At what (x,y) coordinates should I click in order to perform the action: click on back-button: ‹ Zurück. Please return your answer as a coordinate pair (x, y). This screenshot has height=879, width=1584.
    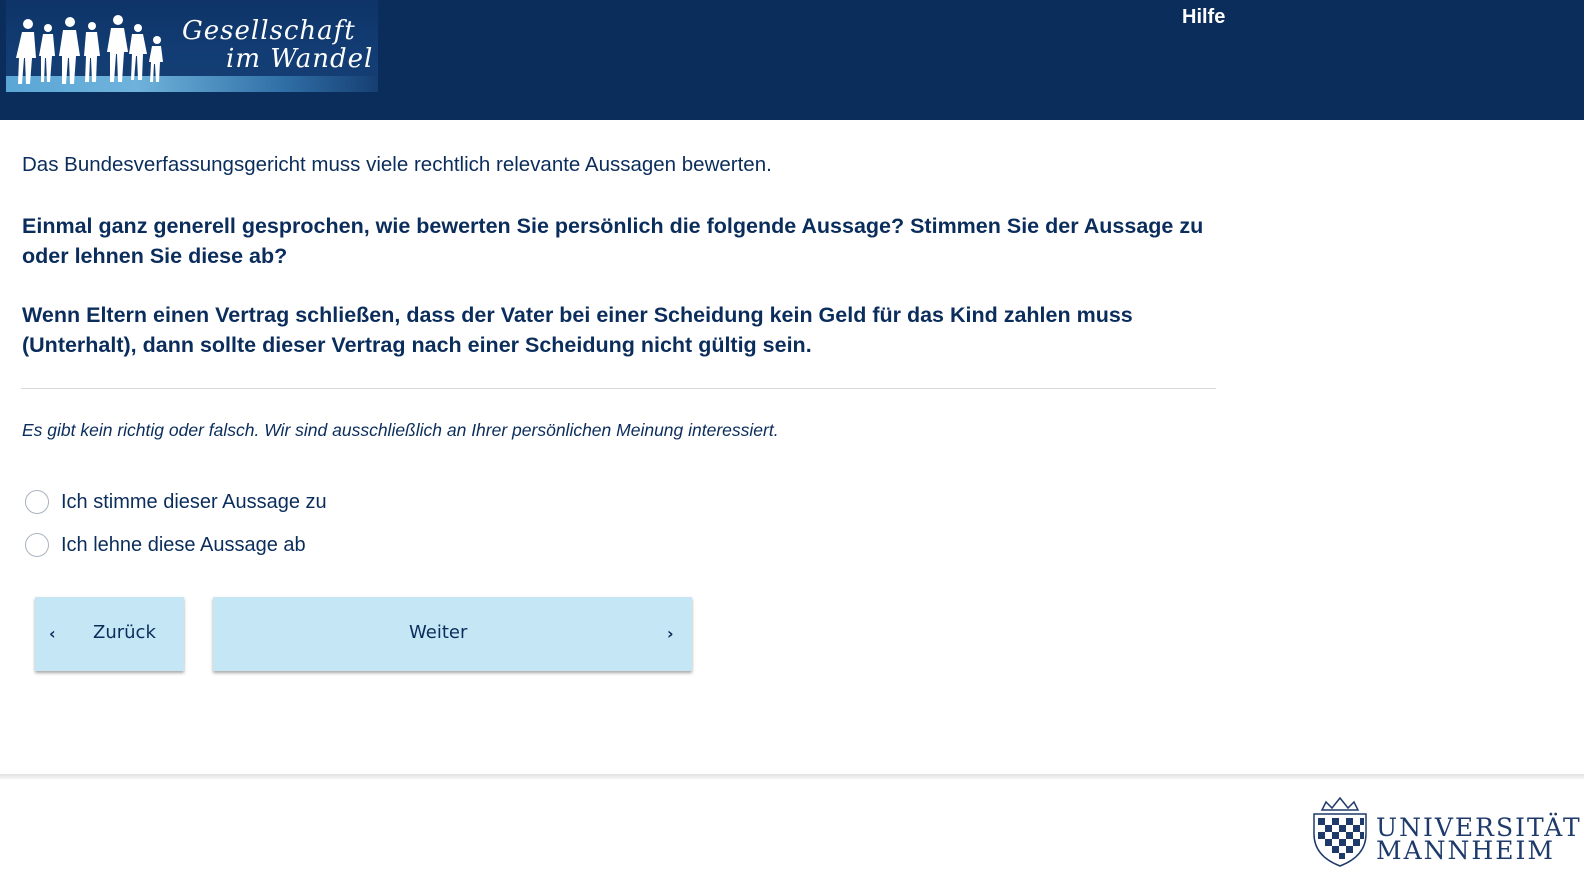
    Looking at the image, I should click on (109, 634).